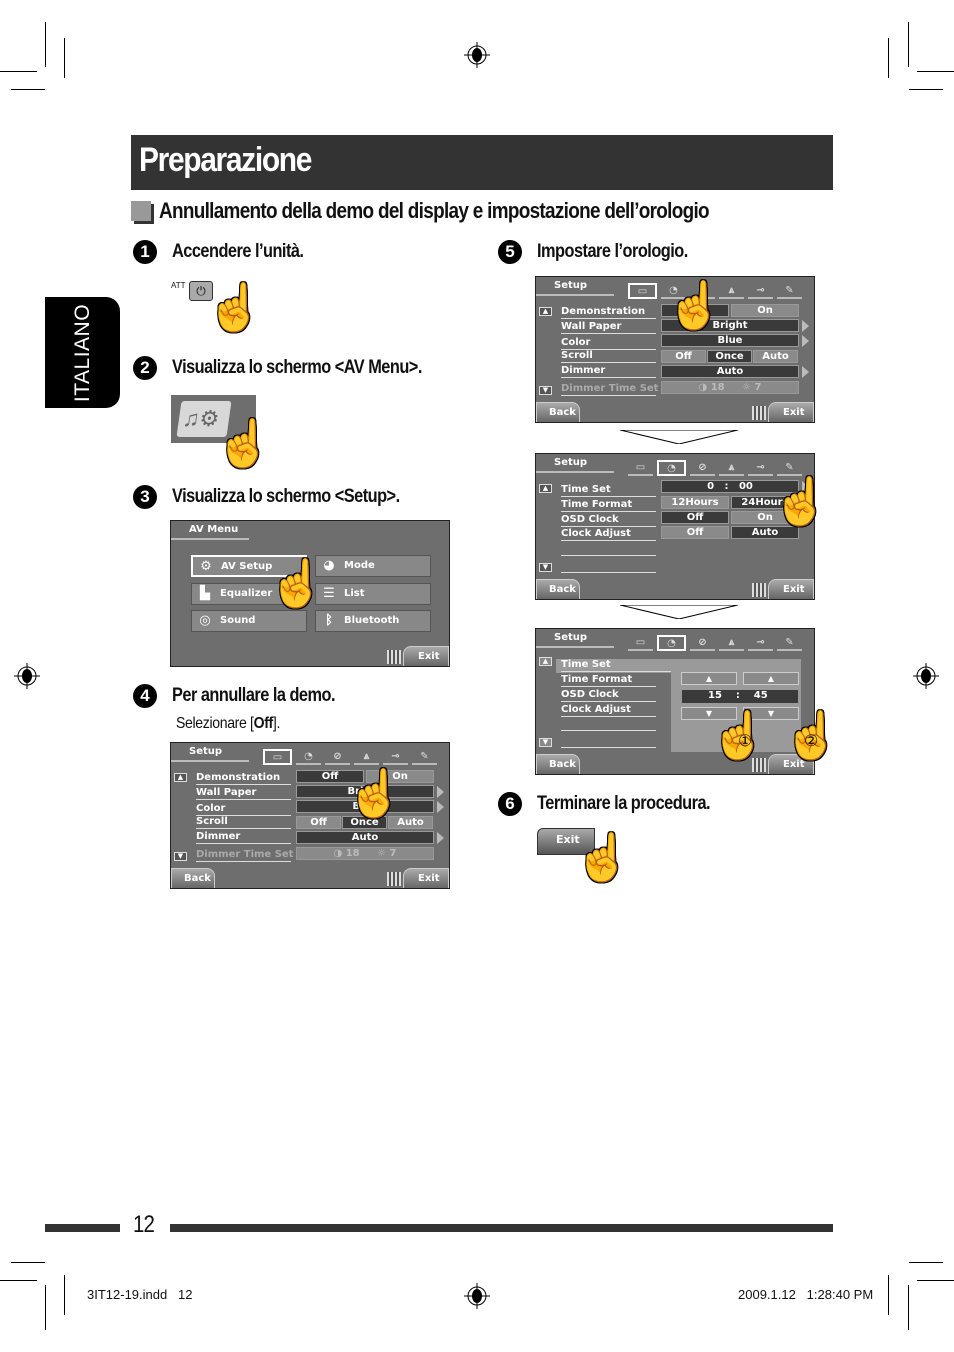 The height and width of the screenshot is (1352, 954). I want to click on step-number: 2, so click(145, 368).